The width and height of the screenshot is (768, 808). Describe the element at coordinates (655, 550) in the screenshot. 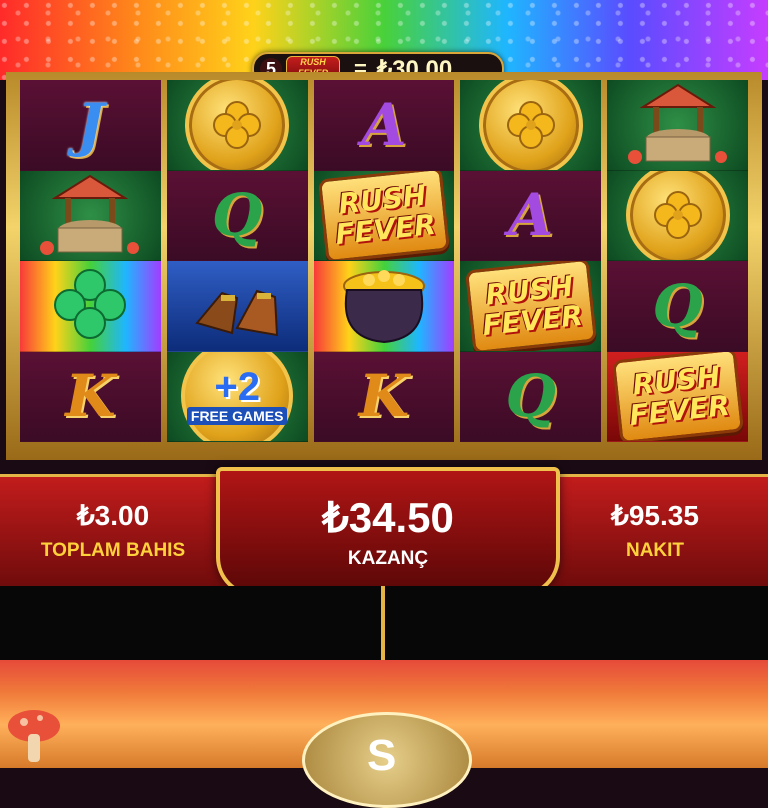

I see `cash-label: NAKIT` at that location.